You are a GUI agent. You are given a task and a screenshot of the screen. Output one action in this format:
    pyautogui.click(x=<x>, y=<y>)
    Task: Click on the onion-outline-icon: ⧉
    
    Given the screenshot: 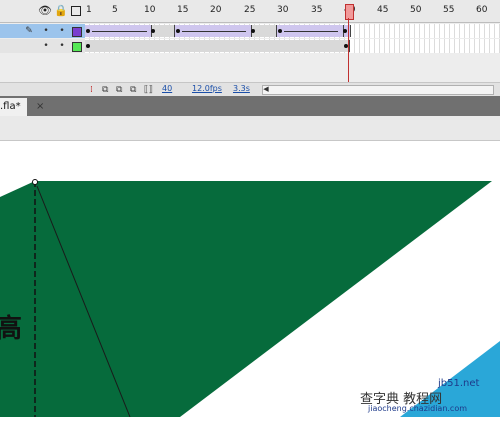 What is the action you would take?
    pyautogui.click(x=119, y=90)
    